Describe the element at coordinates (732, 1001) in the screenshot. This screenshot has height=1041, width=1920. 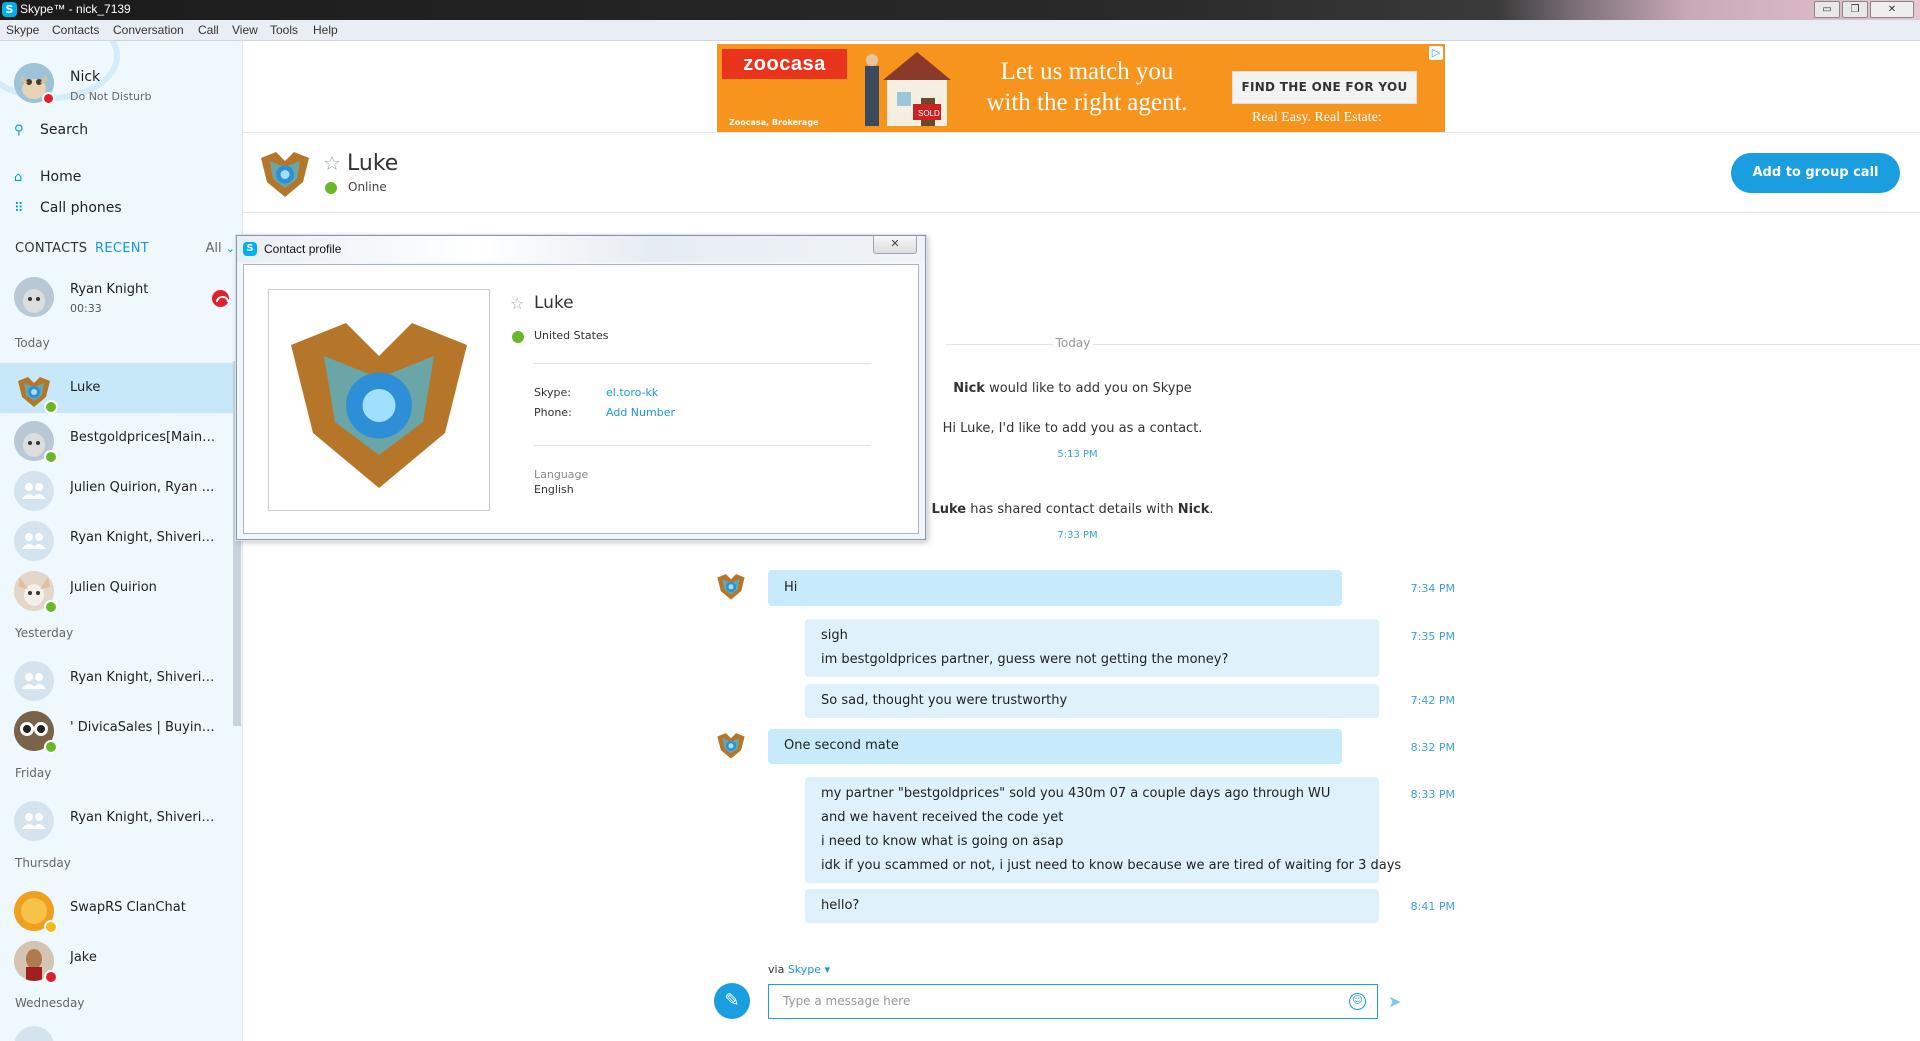
I see `attach-file-button: ✎` at that location.